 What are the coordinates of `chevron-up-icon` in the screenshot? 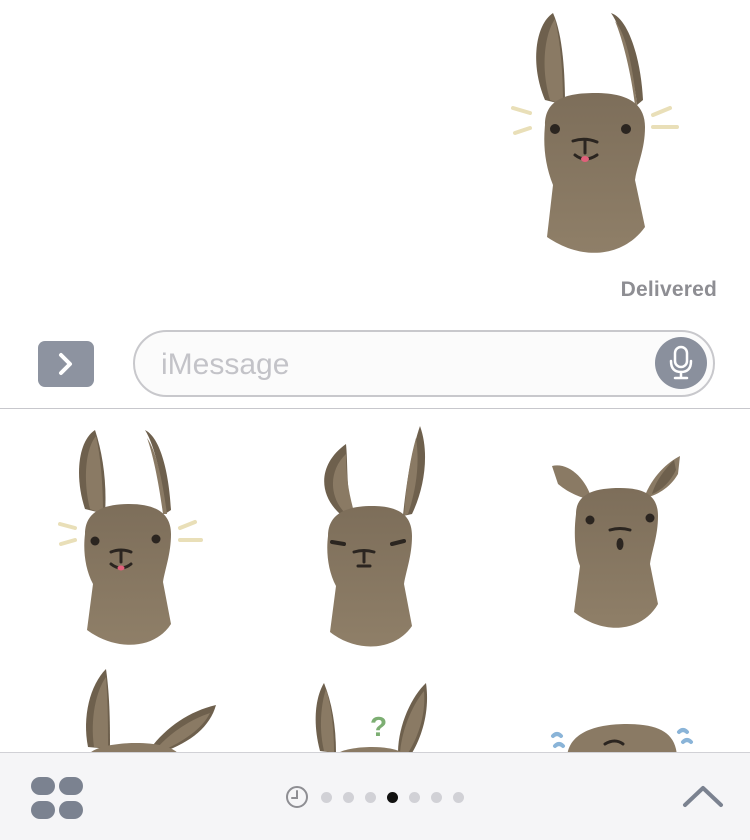 It's located at (703, 796).